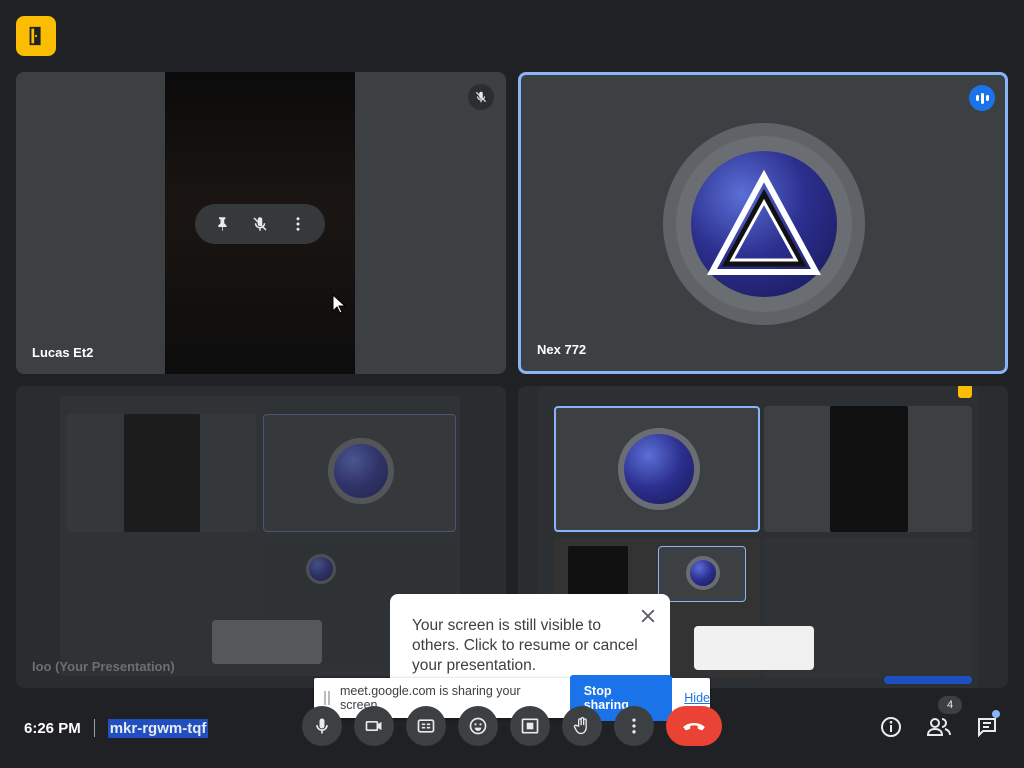 The width and height of the screenshot is (1024, 768). I want to click on mic-icon, so click(322, 726).